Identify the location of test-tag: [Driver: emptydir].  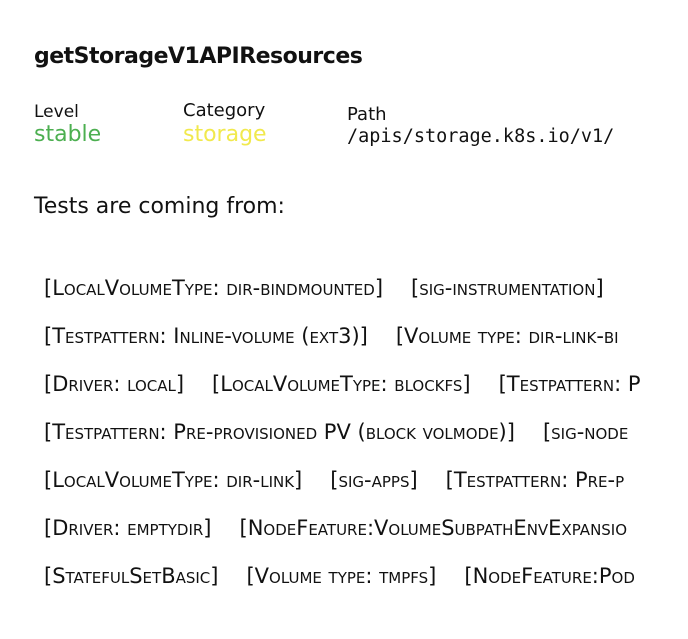
(128, 528).